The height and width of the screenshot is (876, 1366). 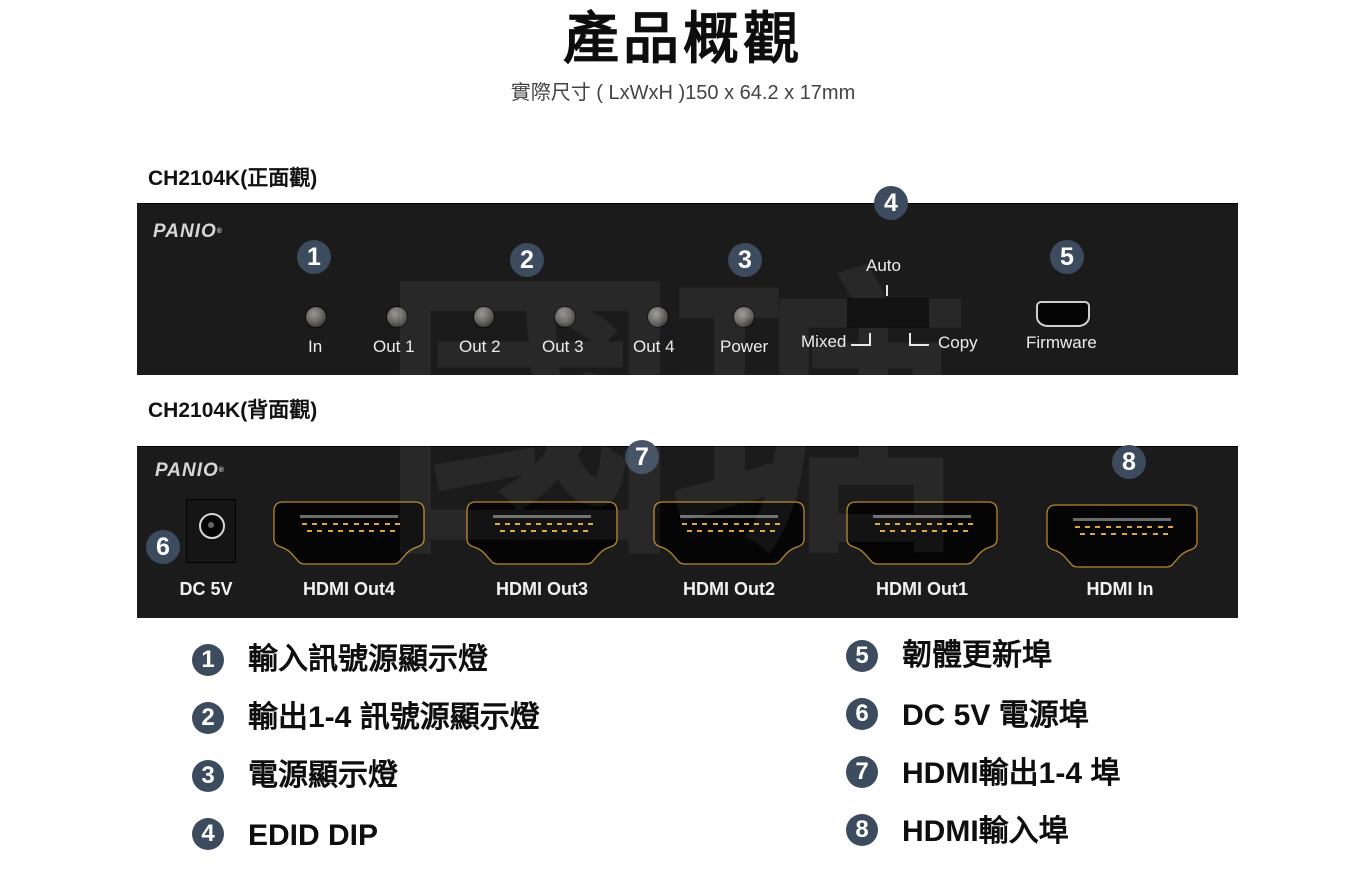 What do you see at coordinates (480, 346) in the screenshot?
I see `led-label-out2: Out 2` at bounding box center [480, 346].